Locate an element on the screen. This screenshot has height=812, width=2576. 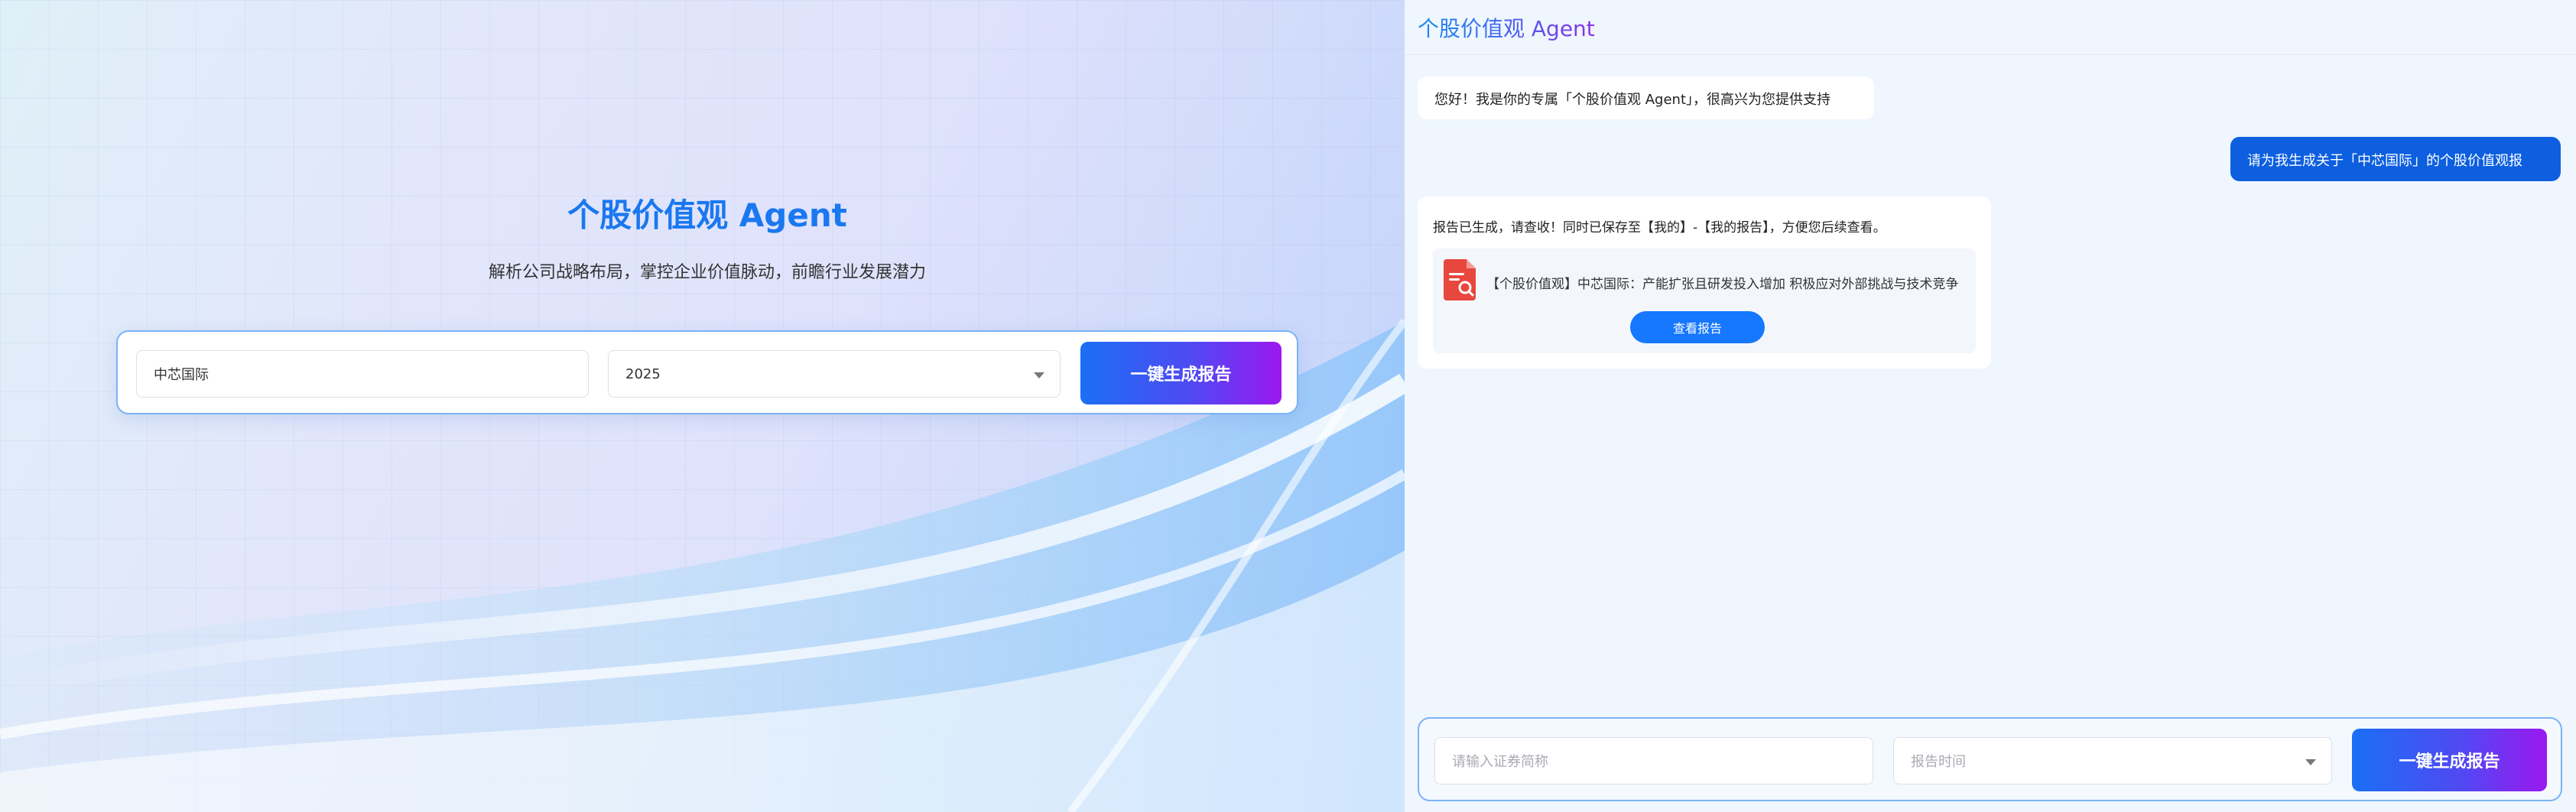
year-select-value: 2025 is located at coordinates (643, 373).